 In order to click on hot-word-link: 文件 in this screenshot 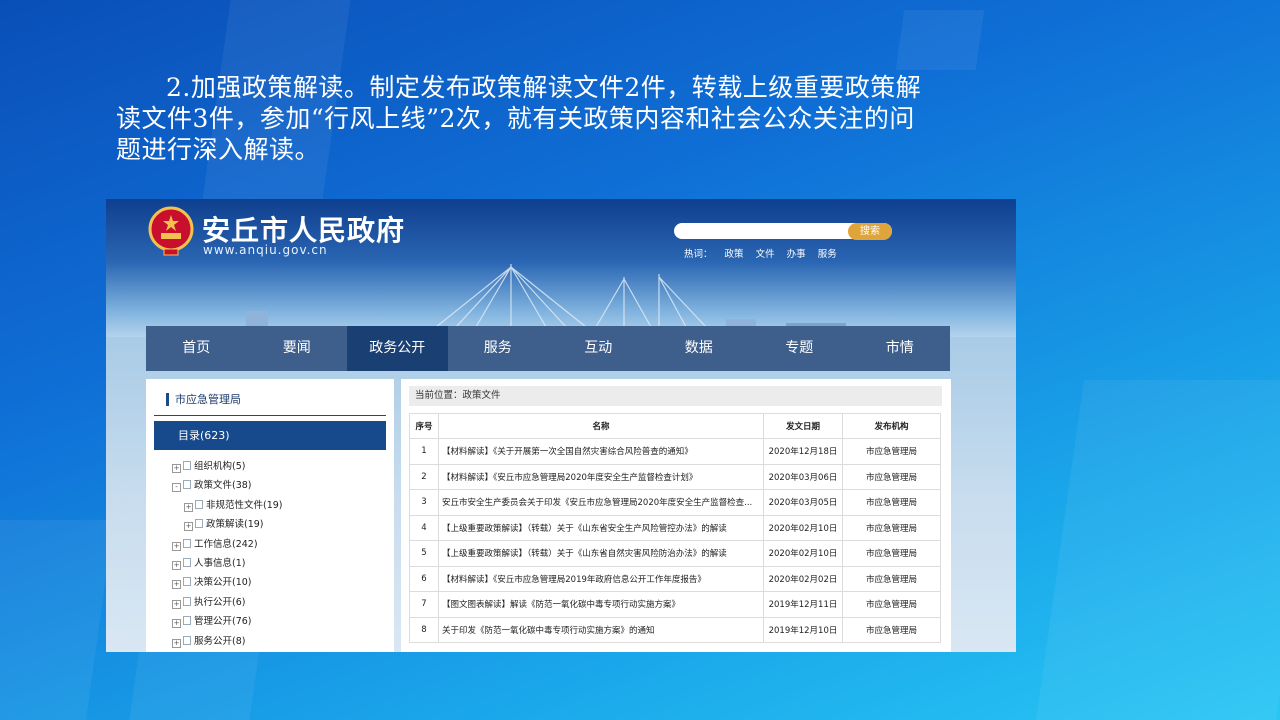, I will do `click(765, 254)`.